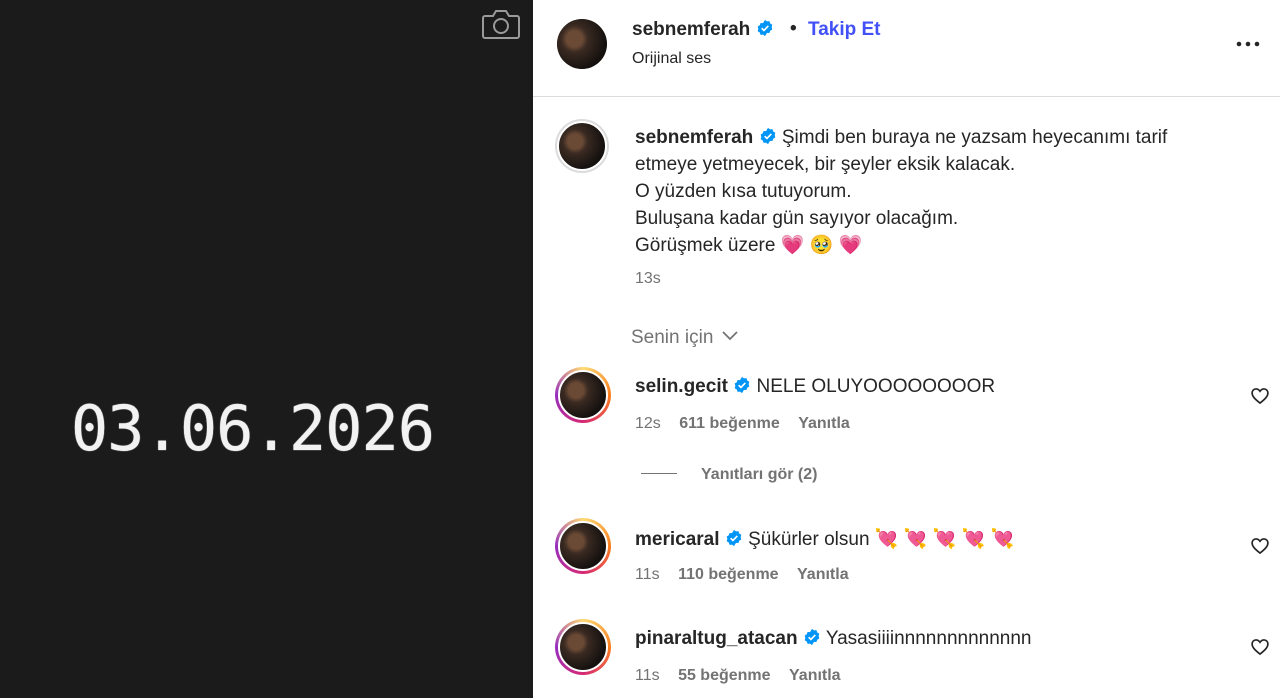 The height and width of the screenshot is (698, 1280). What do you see at coordinates (730, 336) in the screenshot?
I see `chevron-down-icon` at bounding box center [730, 336].